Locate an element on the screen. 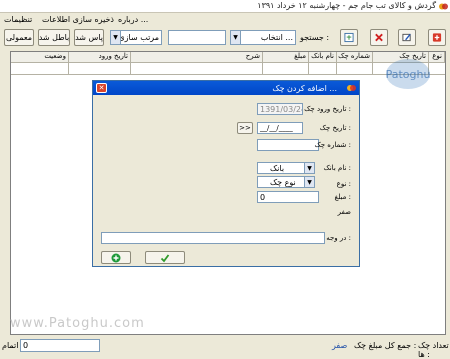 This screenshot has height=359, width=450. export-icon is located at coordinates (349, 37).